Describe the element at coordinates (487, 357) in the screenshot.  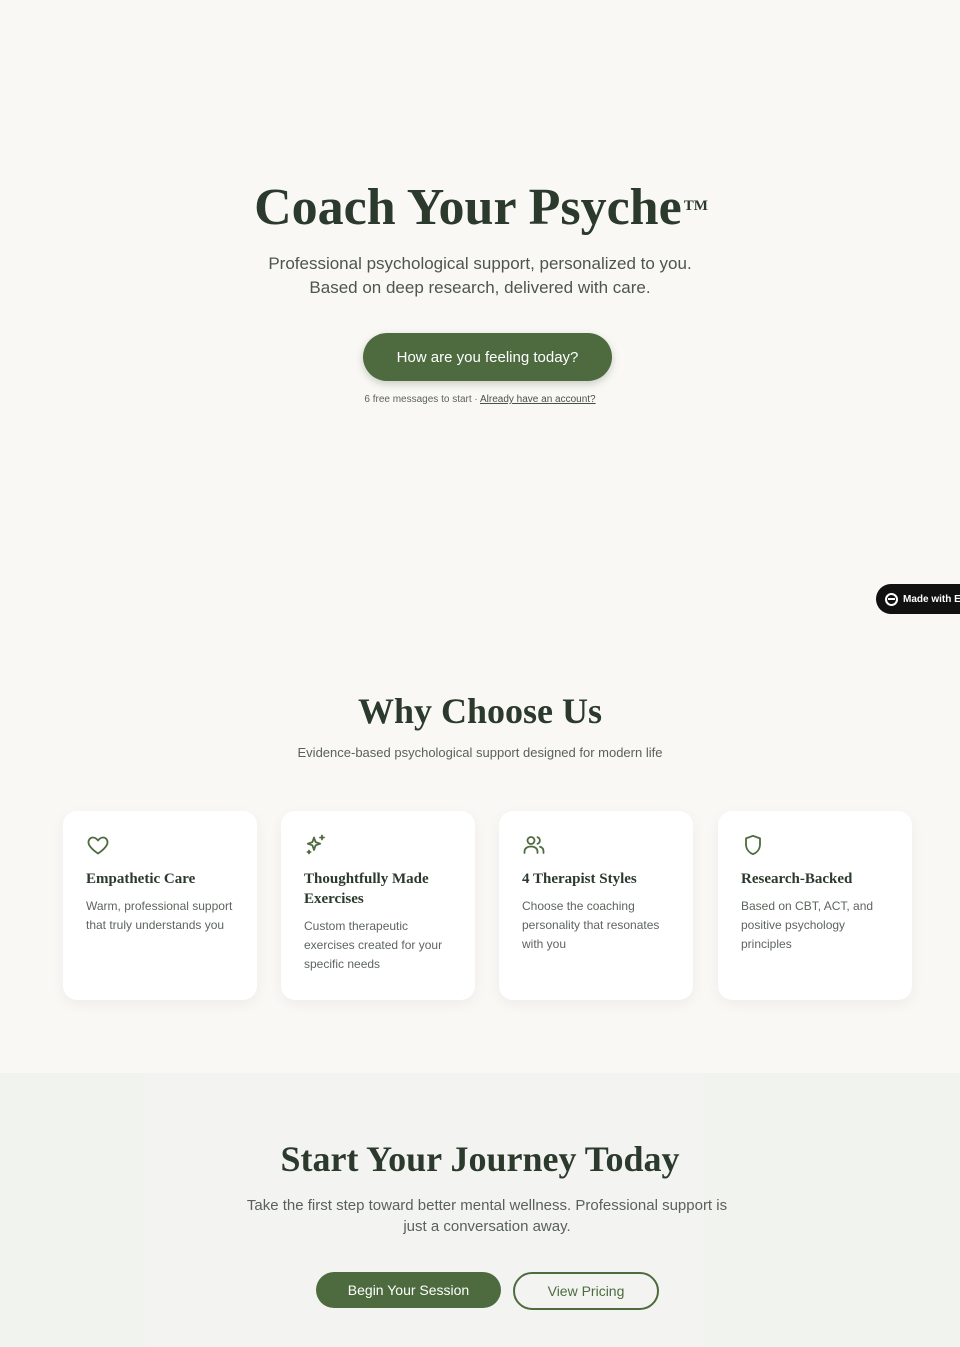
I see `feeling-today-button: How are you feeling today?` at that location.